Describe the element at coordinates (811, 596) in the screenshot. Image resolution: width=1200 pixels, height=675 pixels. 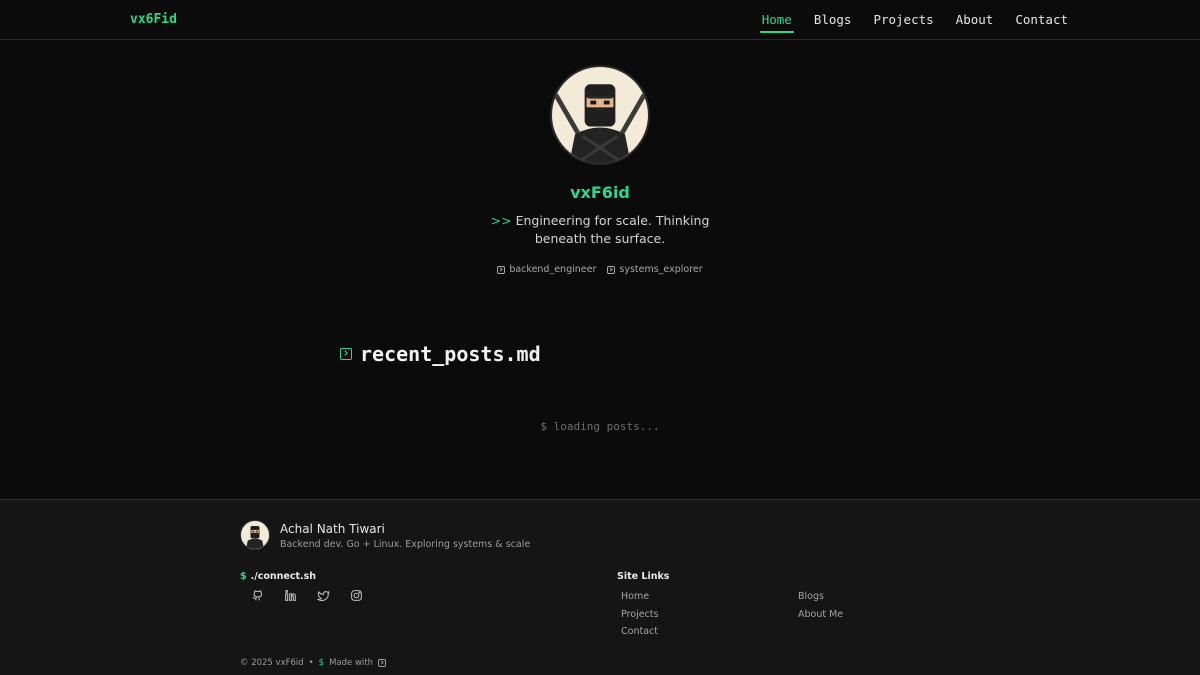
I see `footer-link-blogs: Blogs` at that location.